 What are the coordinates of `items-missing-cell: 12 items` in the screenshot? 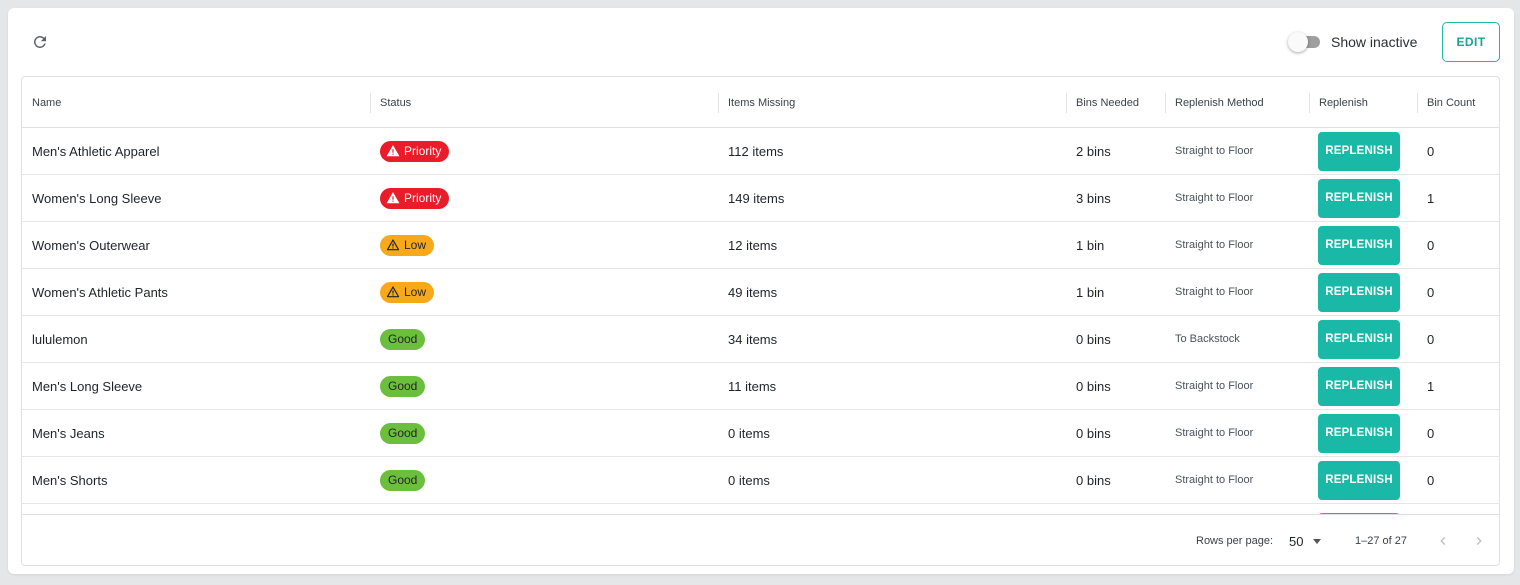 It's located at (753, 245).